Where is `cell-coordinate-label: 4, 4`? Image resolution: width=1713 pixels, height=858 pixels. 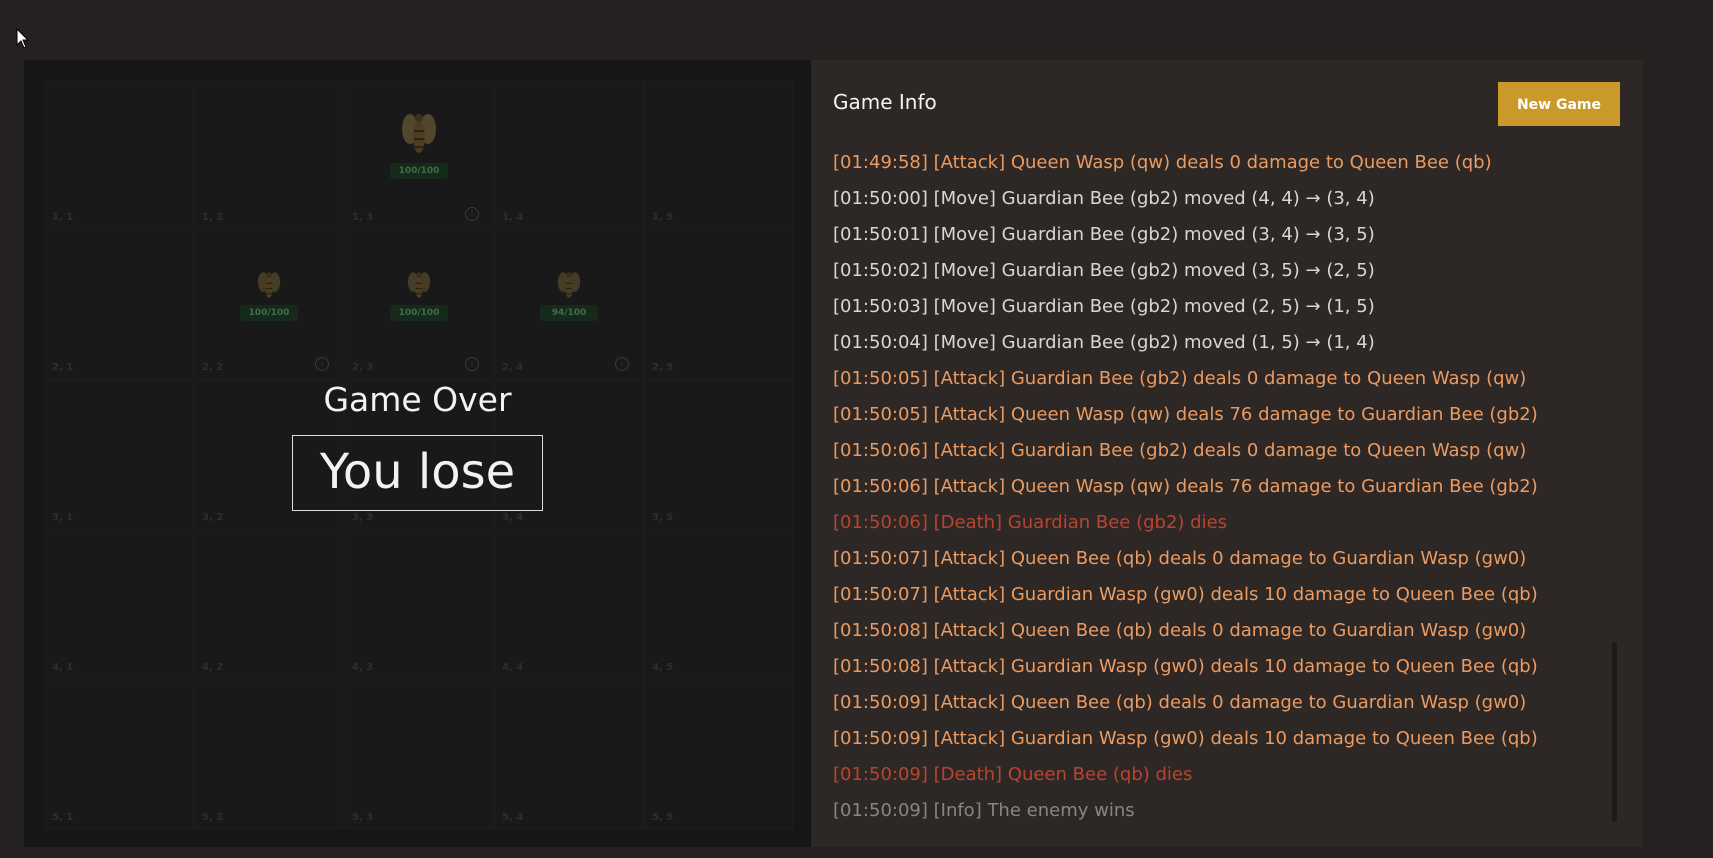
cell-coordinate-label: 4, 4 is located at coordinates (513, 667).